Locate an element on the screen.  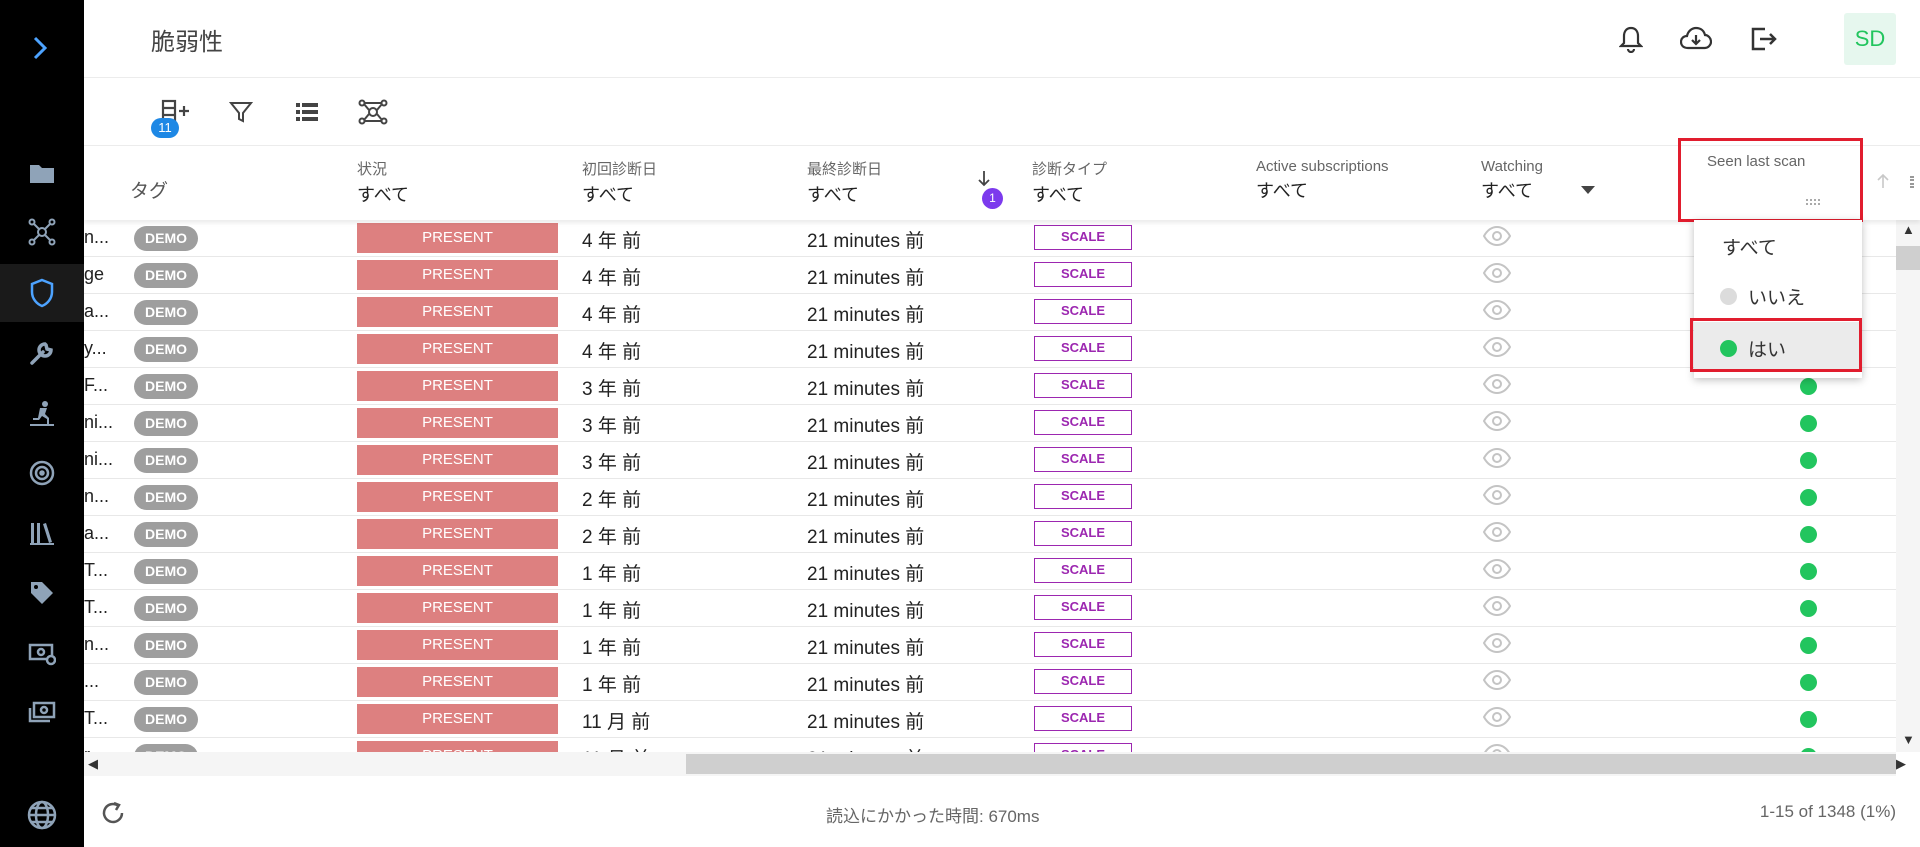
cloud-download-icon is located at coordinates (1696, 39).